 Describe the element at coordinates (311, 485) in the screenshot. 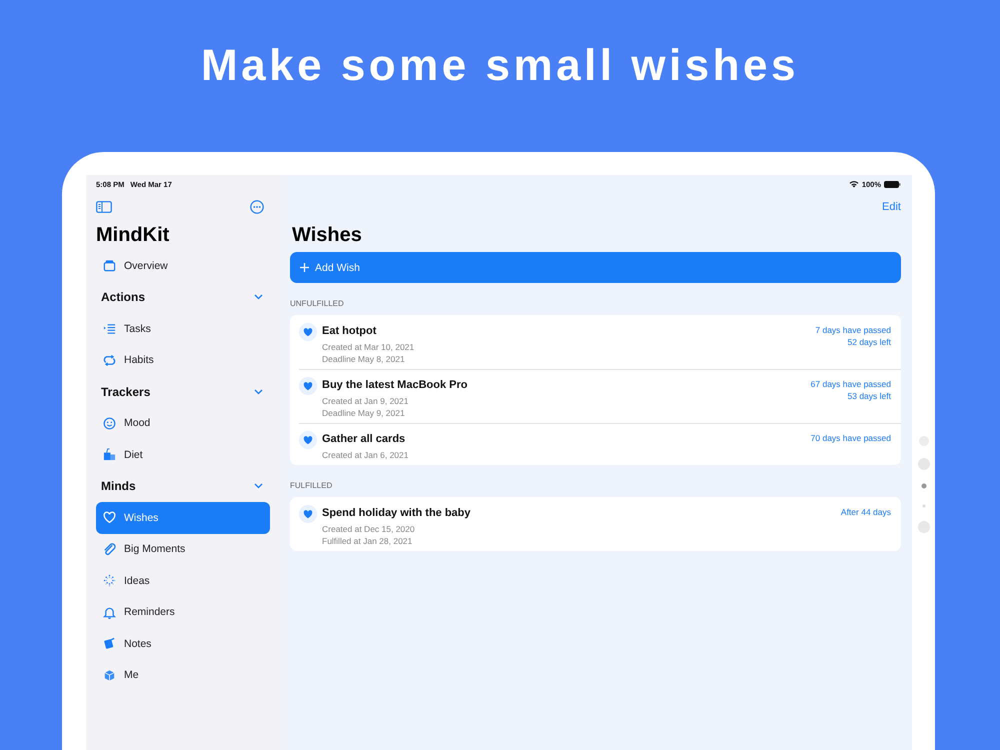

I see `group-header: FULFILLED` at that location.